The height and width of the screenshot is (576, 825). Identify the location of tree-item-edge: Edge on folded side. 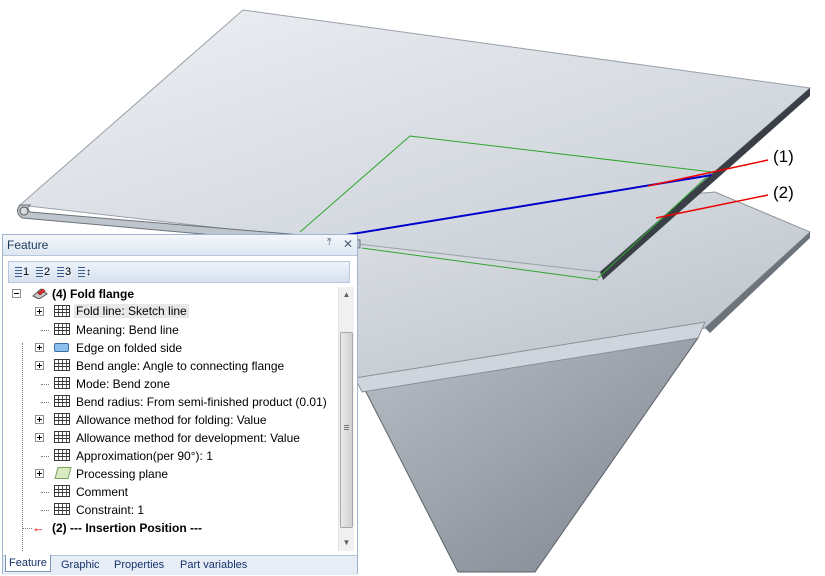
(173, 348).